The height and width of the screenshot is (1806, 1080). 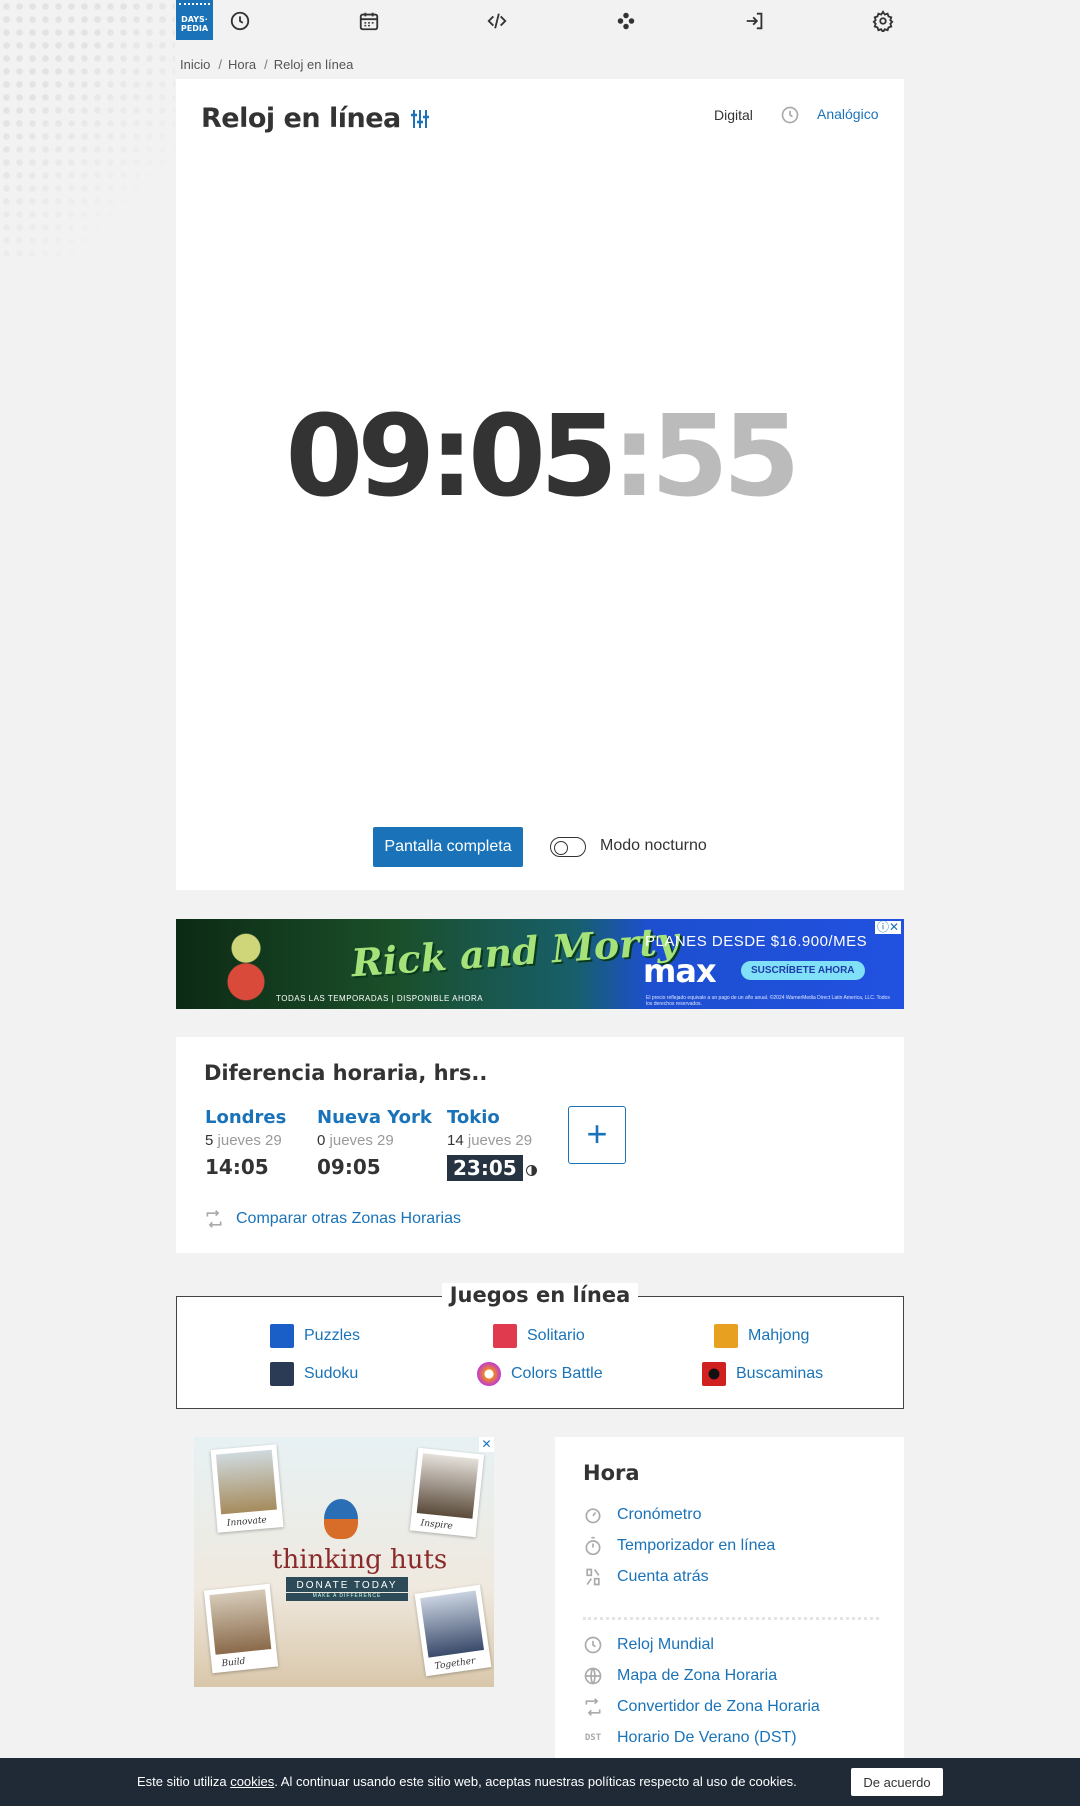 I want to click on sudoku-icon, so click(x=282, y=1374).